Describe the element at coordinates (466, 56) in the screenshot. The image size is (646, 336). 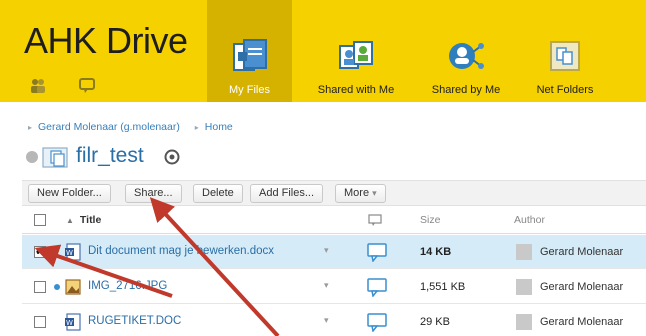
I see `shared-by-me-icon` at that location.